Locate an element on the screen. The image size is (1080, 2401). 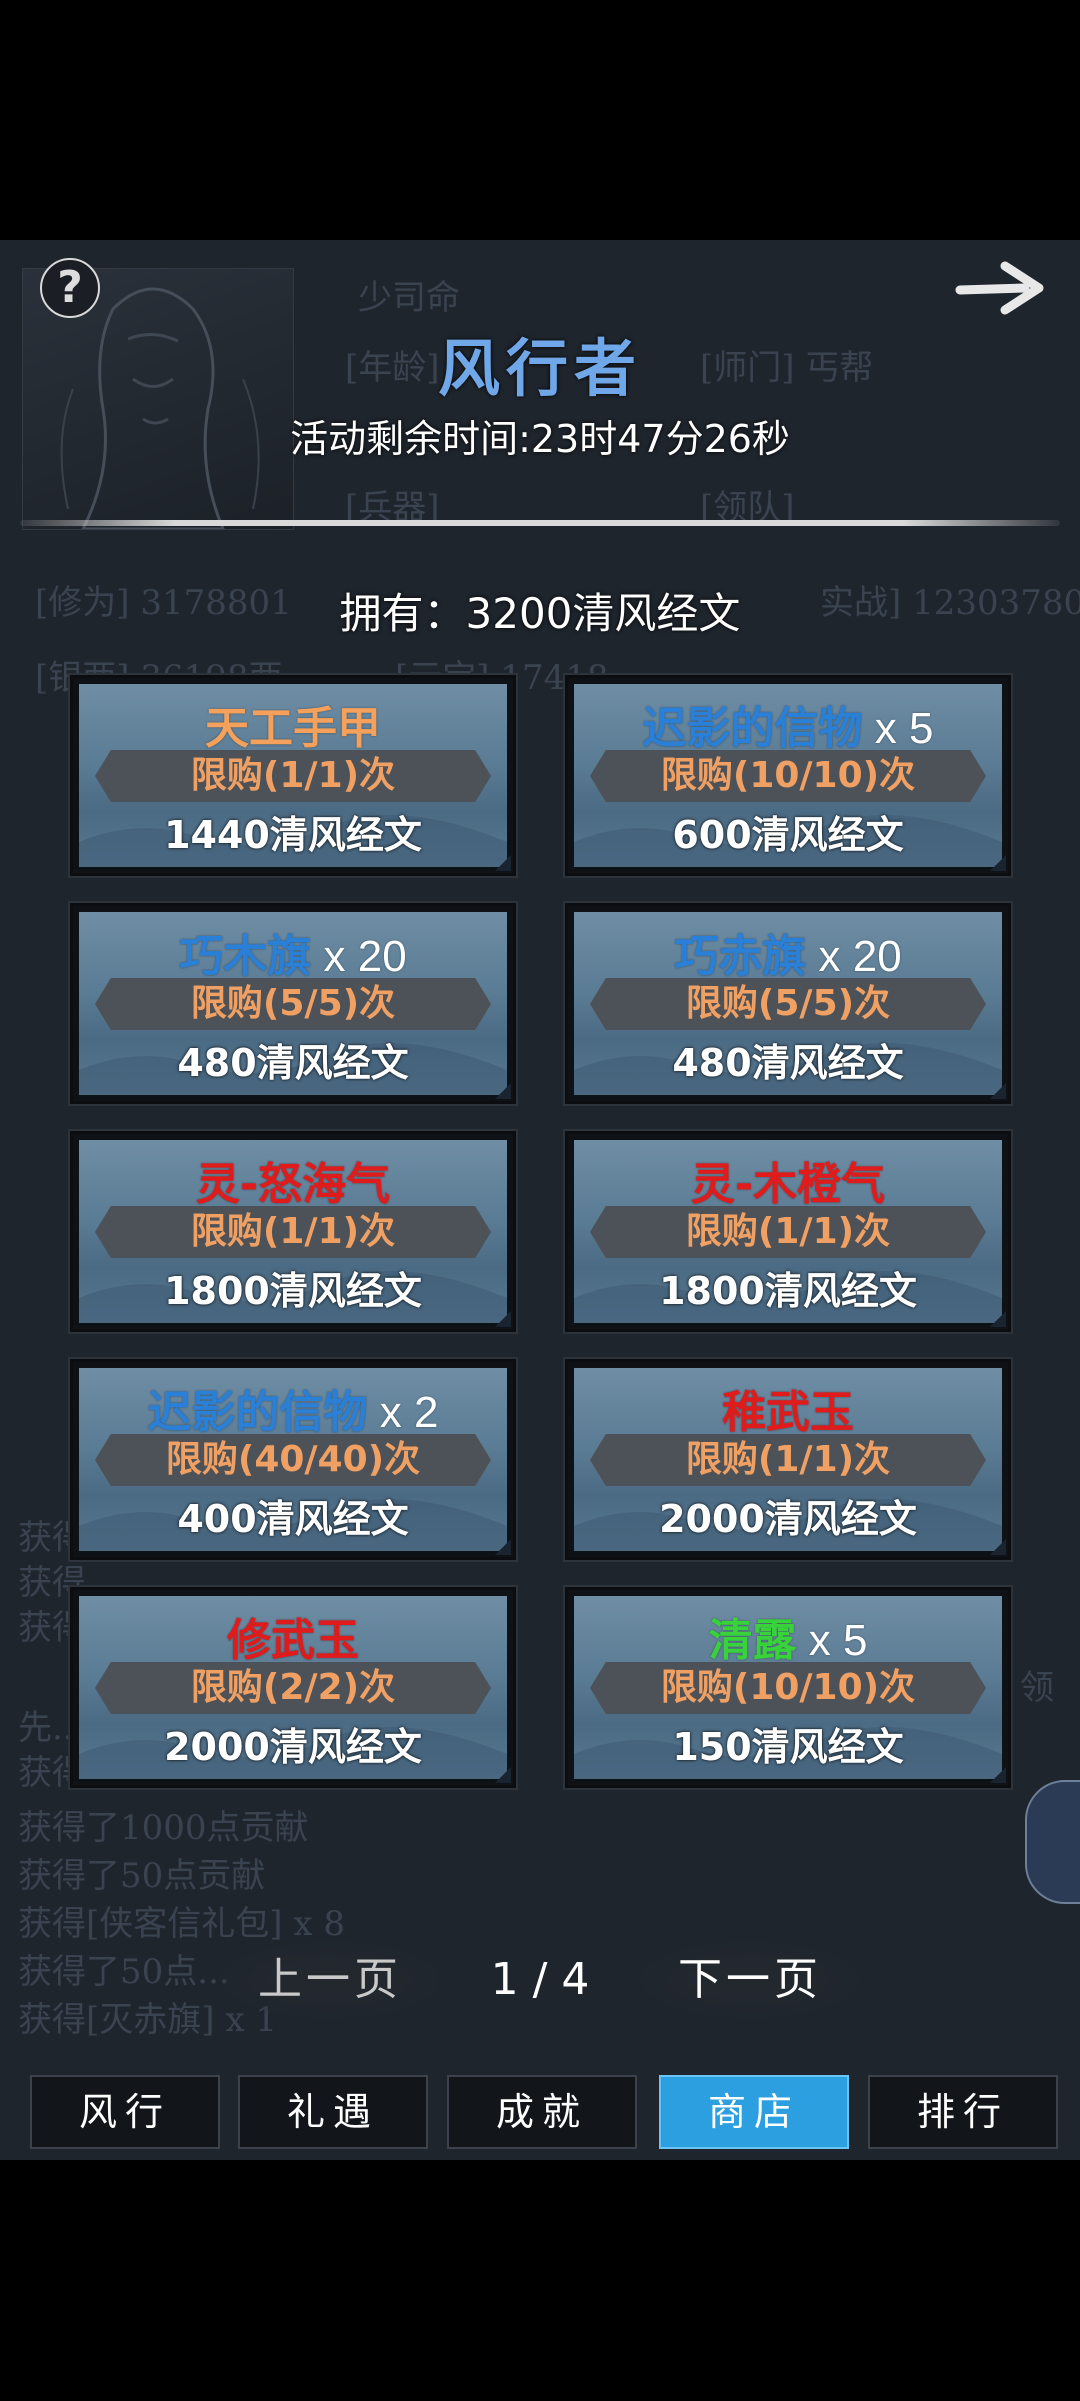
item-name: 灵-木橙气 is located at coordinates (788, 1180).